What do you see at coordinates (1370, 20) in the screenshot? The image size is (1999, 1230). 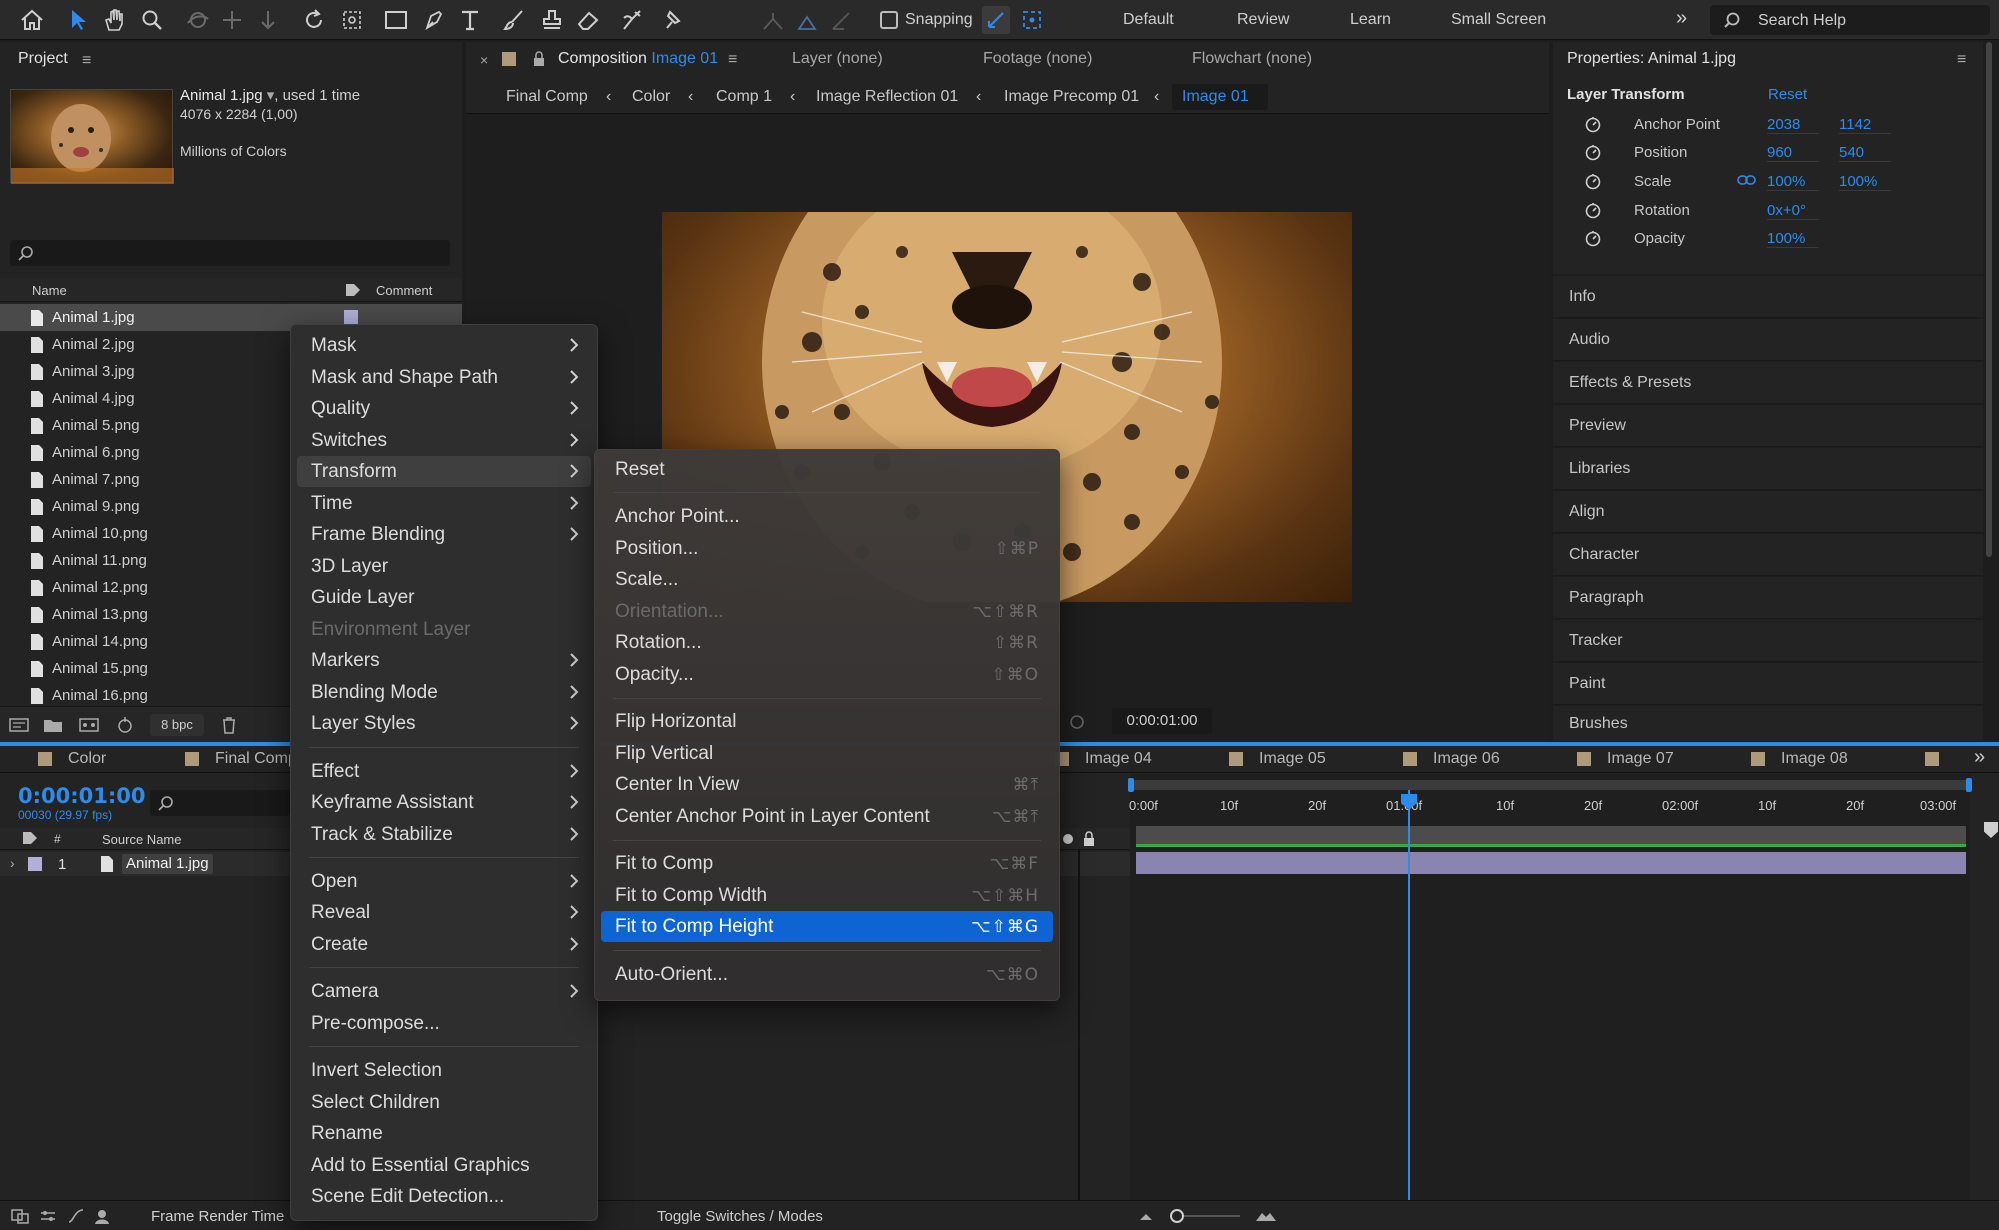 I see `workspace-learn: Learn` at bounding box center [1370, 20].